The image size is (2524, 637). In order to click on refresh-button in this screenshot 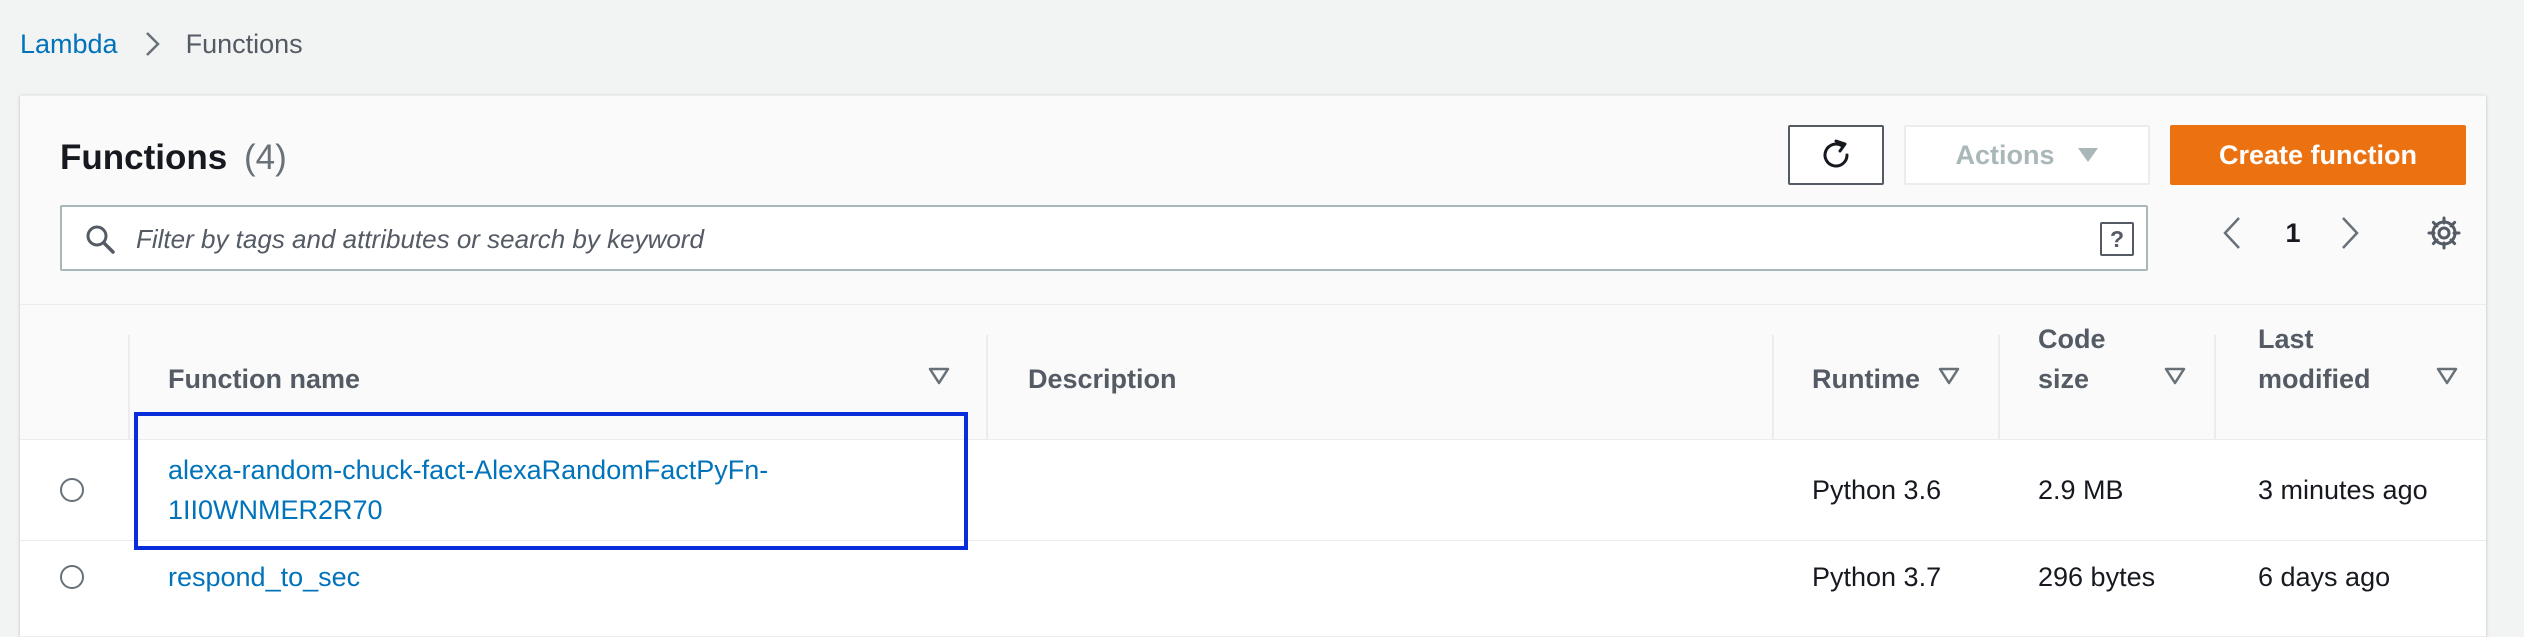, I will do `click(1836, 155)`.